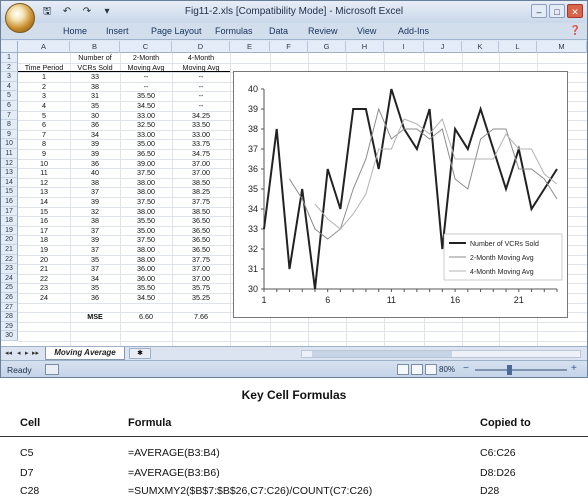 This screenshot has width=588, height=502. What do you see at coordinates (44, 183) in the screenshot?
I see `cell: 12` at bounding box center [44, 183].